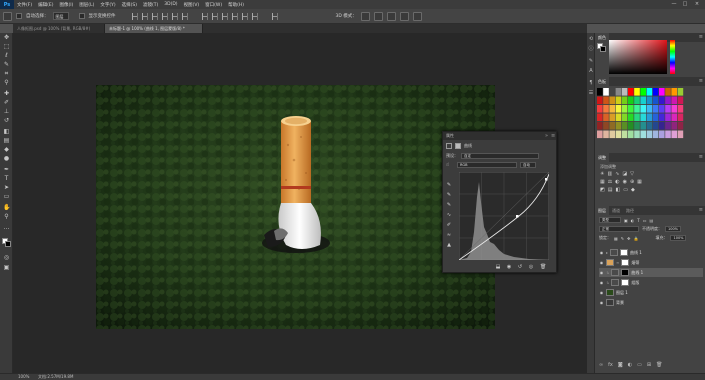 This screenshot has height=380, width=705. What do you see at coordinates (619, 229) in the screenshot?
I see `blend-mode-dropdown: 正常` at bounding box center [619, 229].